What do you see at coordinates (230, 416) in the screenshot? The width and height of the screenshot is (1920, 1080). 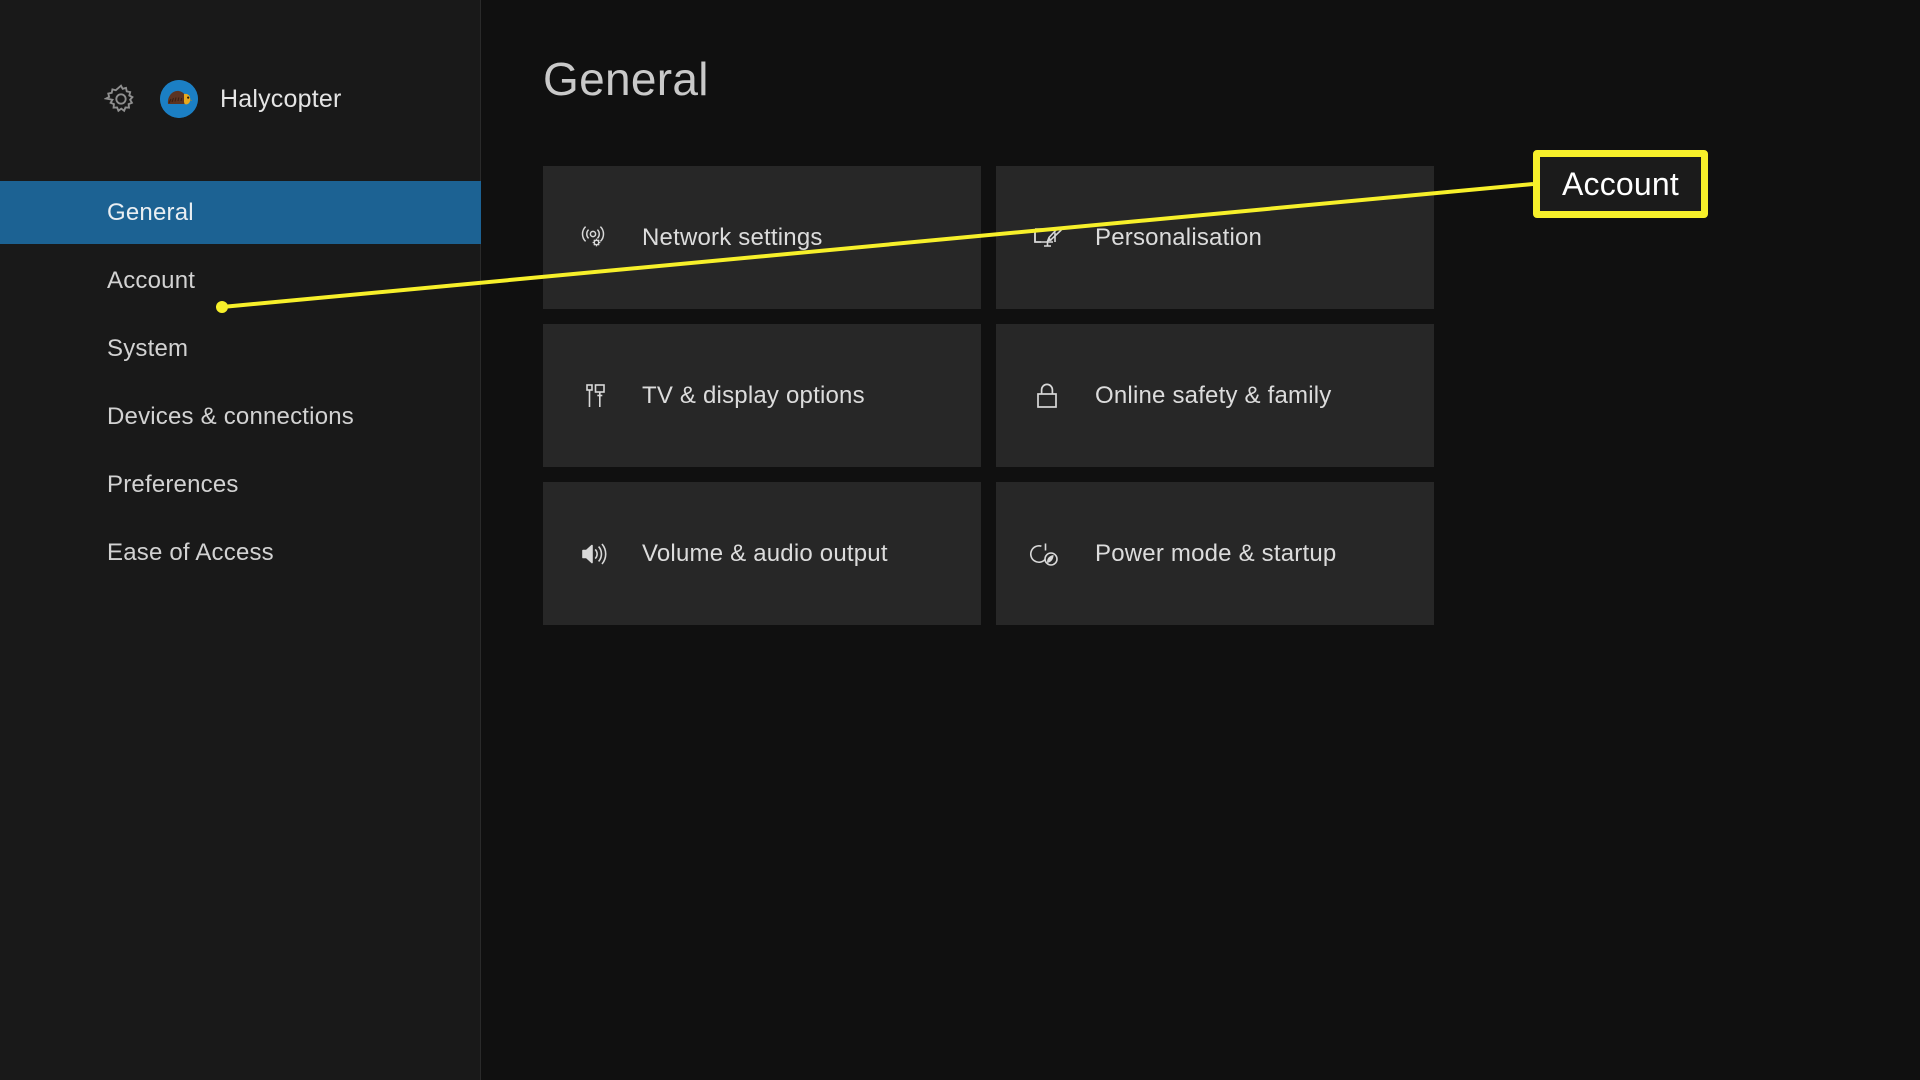 I see `sidebar-item-label: Devices & connections` at bounding box center [230, 416].